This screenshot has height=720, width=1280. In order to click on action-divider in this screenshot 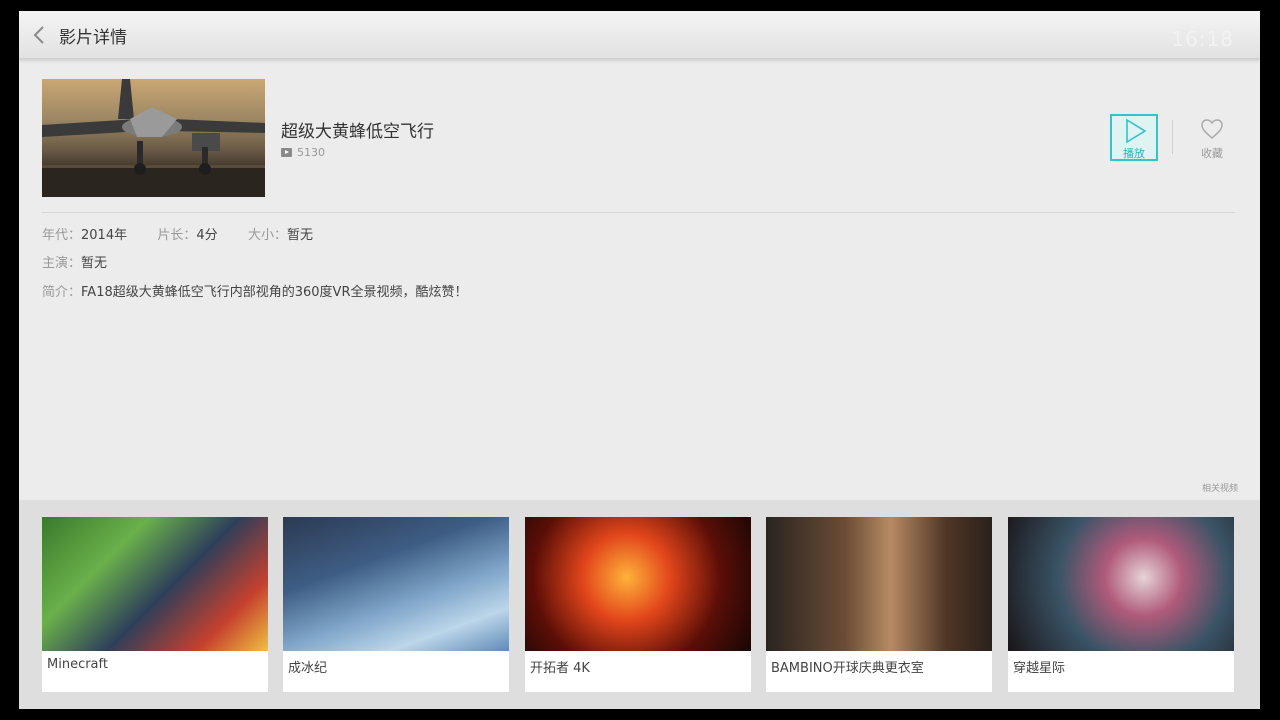, I will do `click(1172, 137)`.